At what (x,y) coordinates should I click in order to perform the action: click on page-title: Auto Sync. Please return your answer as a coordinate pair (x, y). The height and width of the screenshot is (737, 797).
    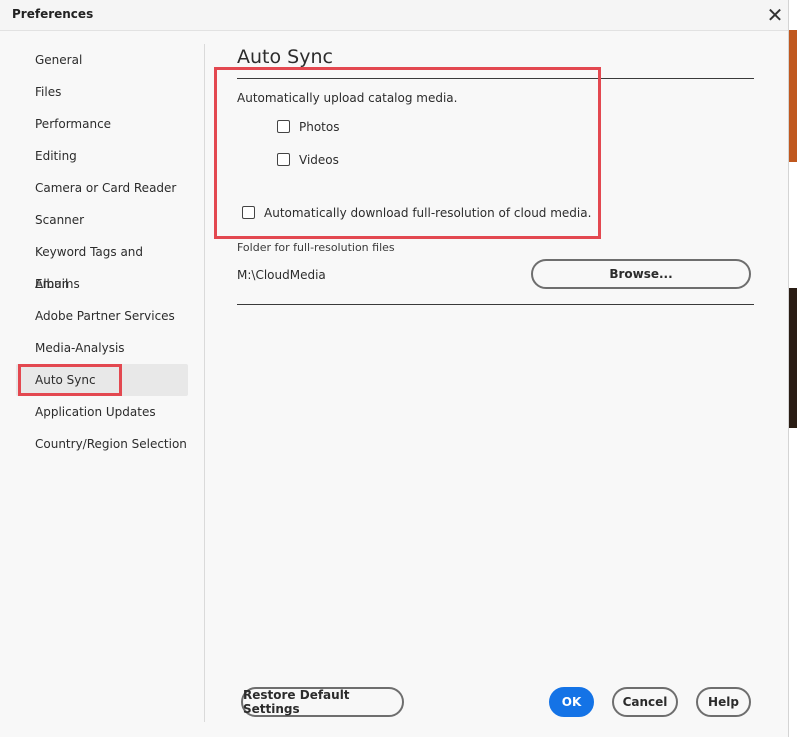
    Looking at the image, I should click on (285, 57).